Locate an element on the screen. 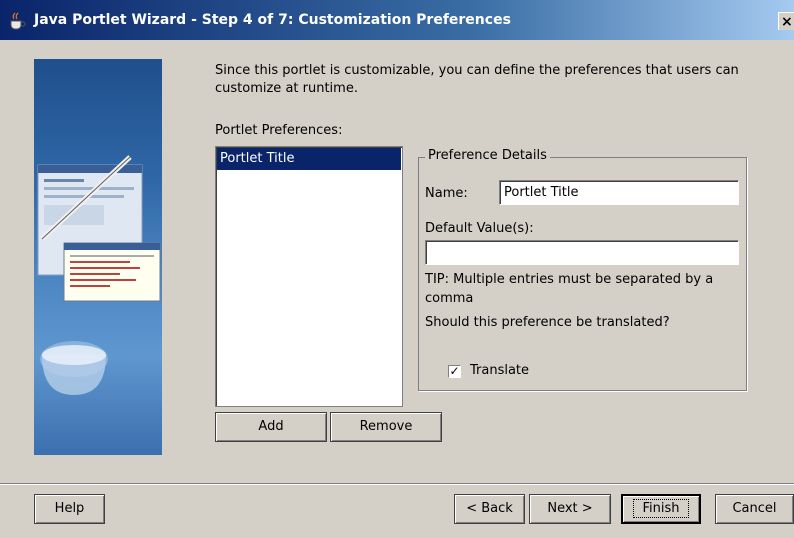 Image resolution: width=794 pixels, height=538 pixels. help-button: Help is located at coordinates (69, 509).